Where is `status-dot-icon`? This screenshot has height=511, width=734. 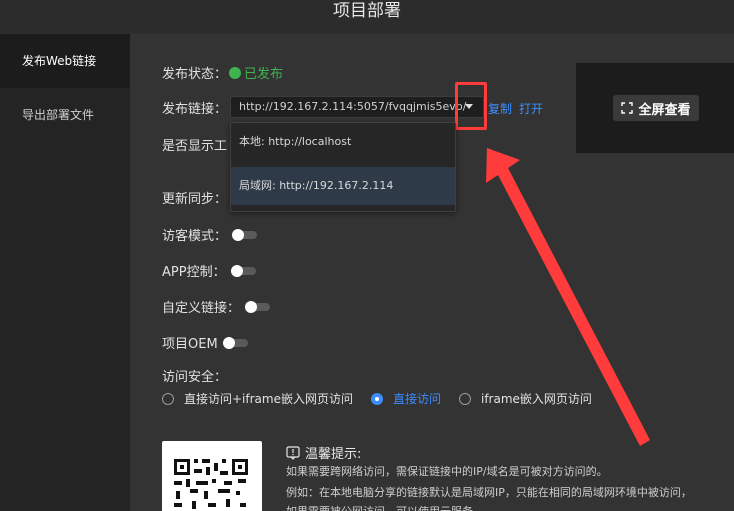
status-dot-icon is located at coordinates (235, 72).